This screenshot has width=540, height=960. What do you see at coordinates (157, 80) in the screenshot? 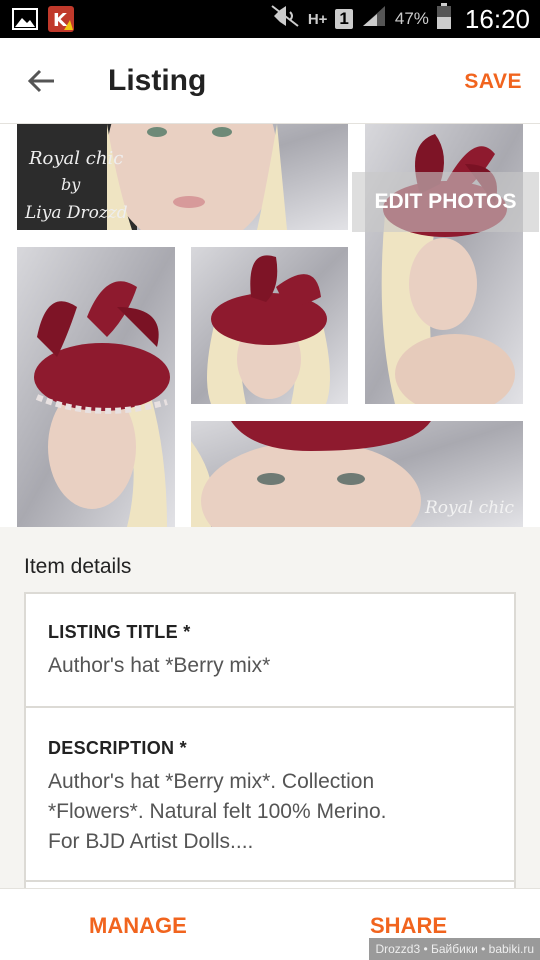
I see `page-title: Listing` at bounding box center [157, 80].